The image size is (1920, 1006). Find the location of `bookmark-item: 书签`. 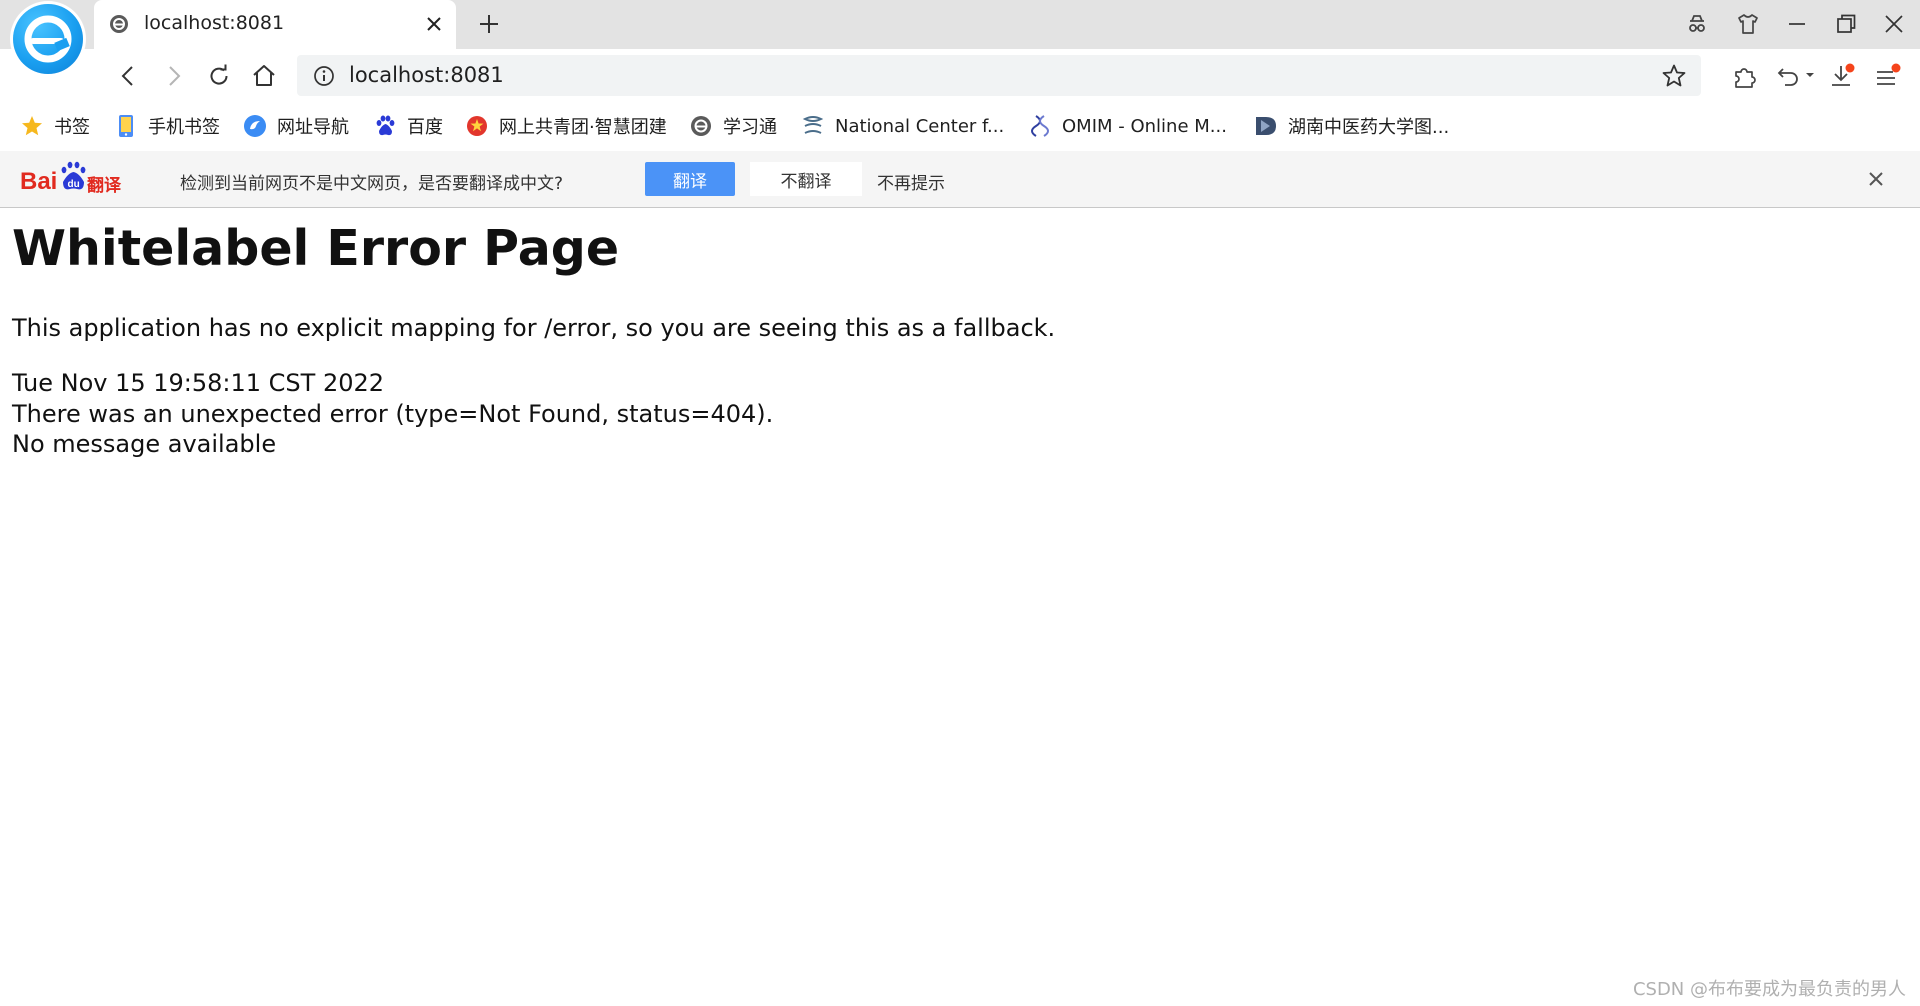

bookmark-item: 书签 is located at coordinates (55, 126).